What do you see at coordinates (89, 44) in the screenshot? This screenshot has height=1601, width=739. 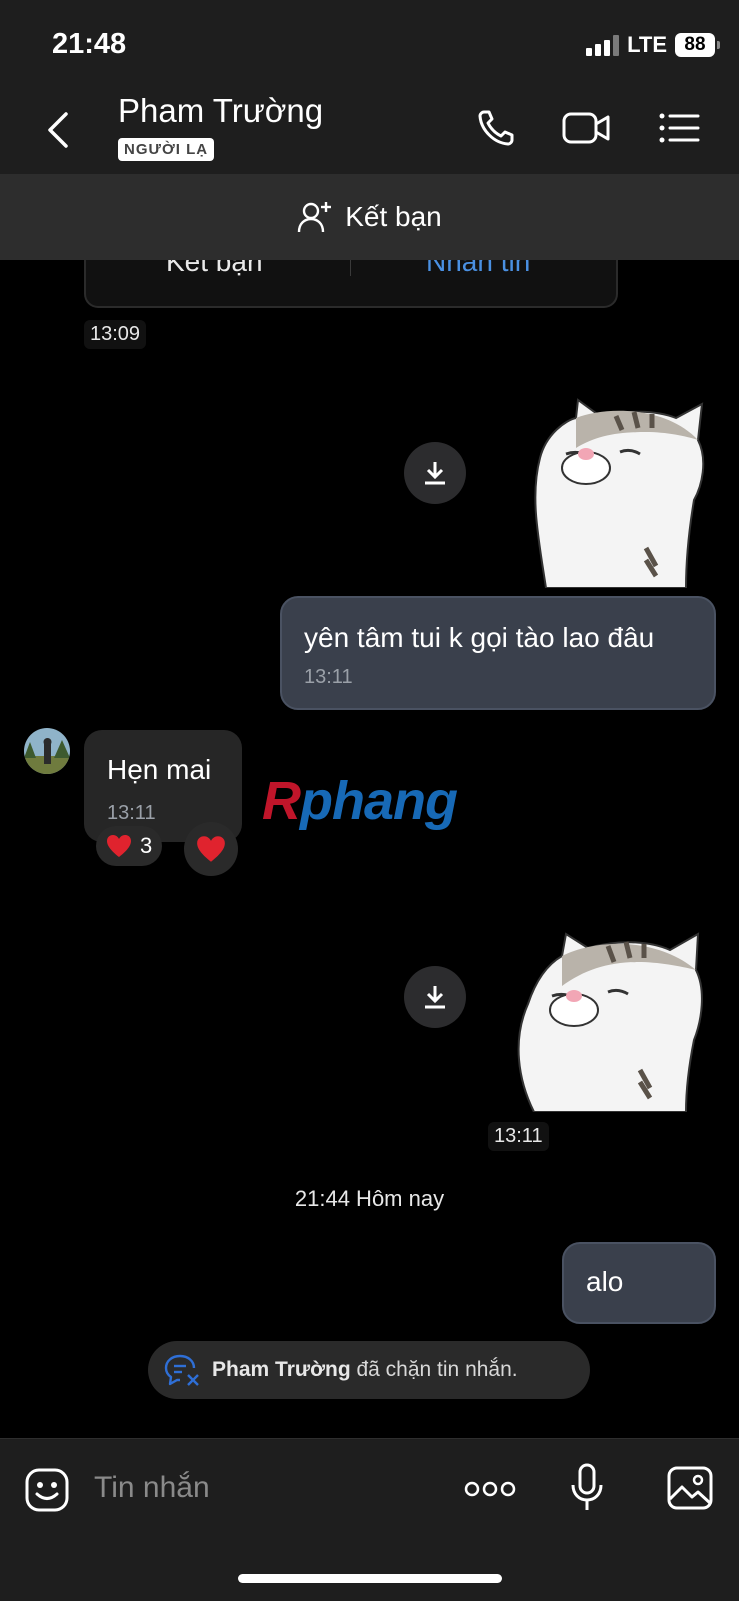 I see `status-time: 21:48` at bounding box center [89, 44].